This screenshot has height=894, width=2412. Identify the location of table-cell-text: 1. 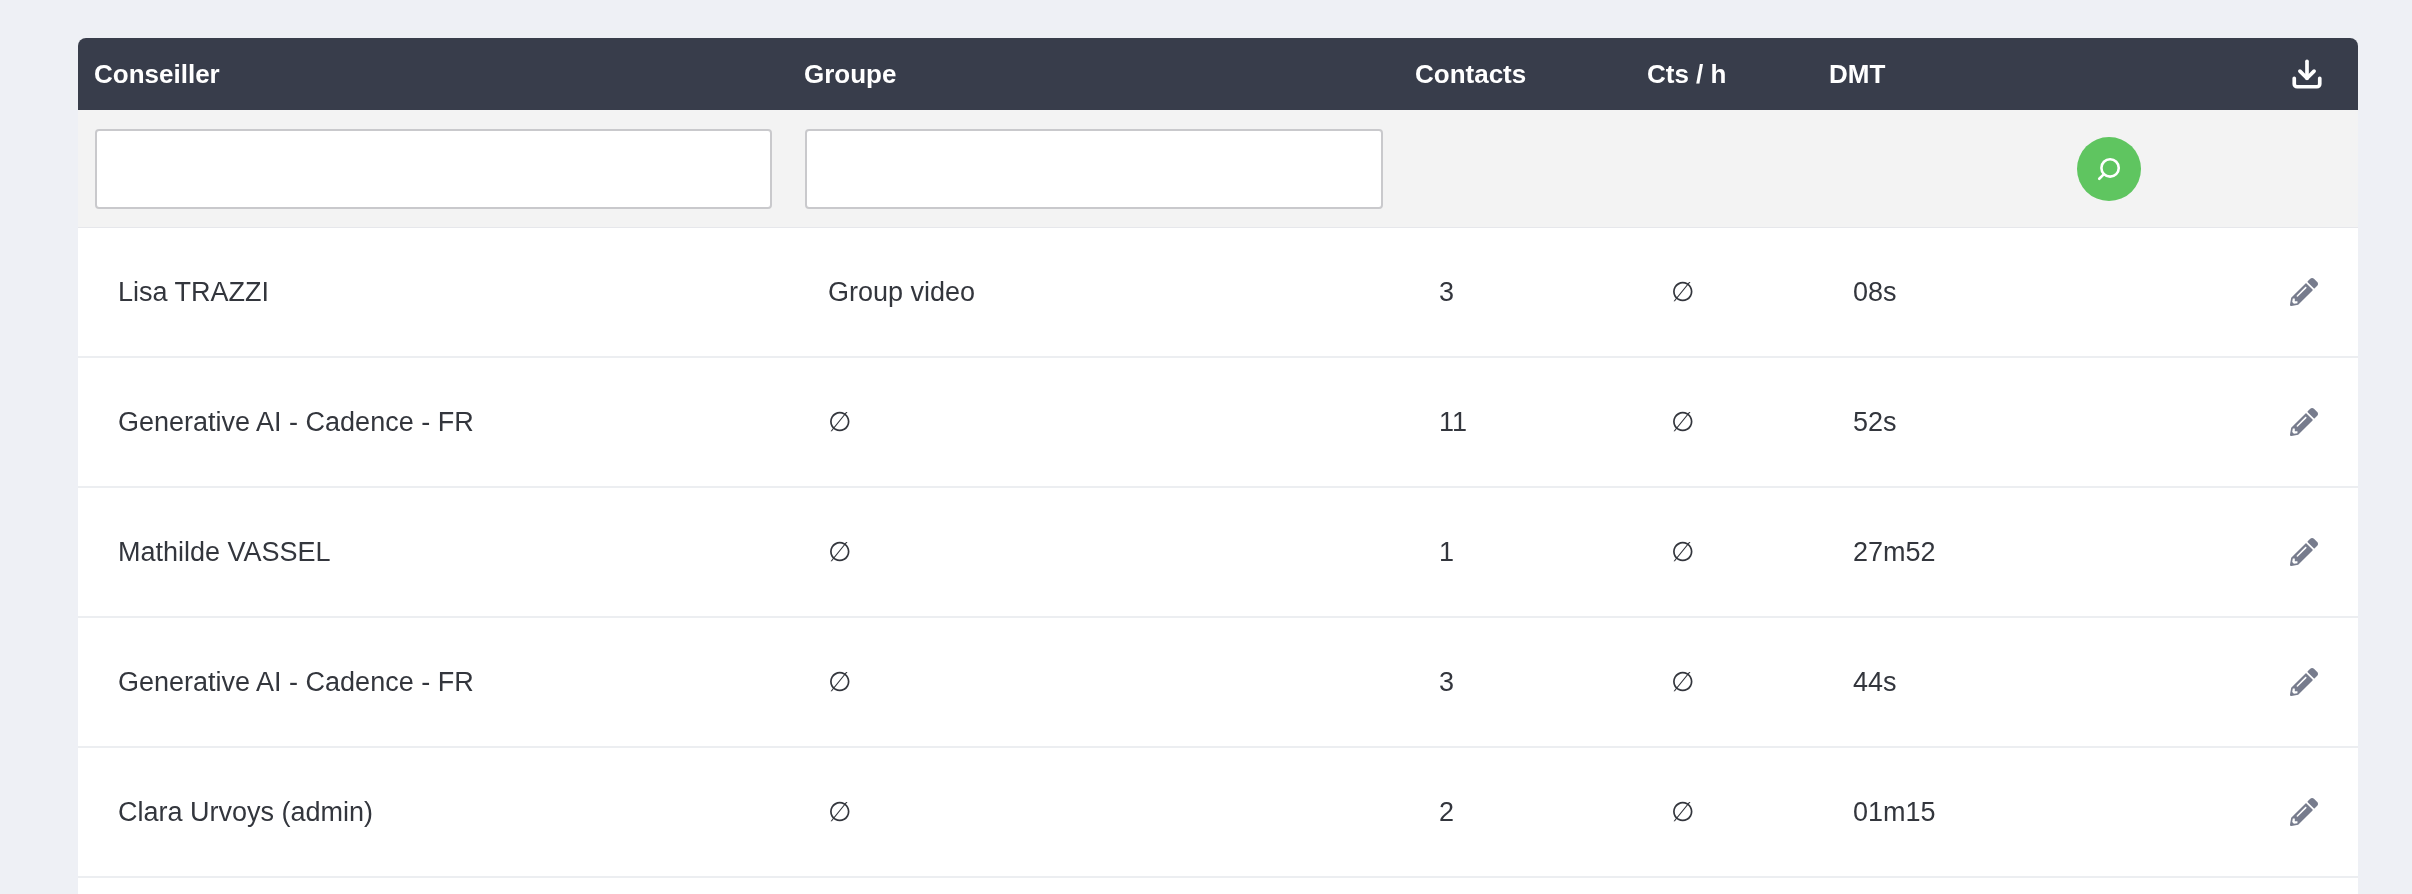
(1446, 552).